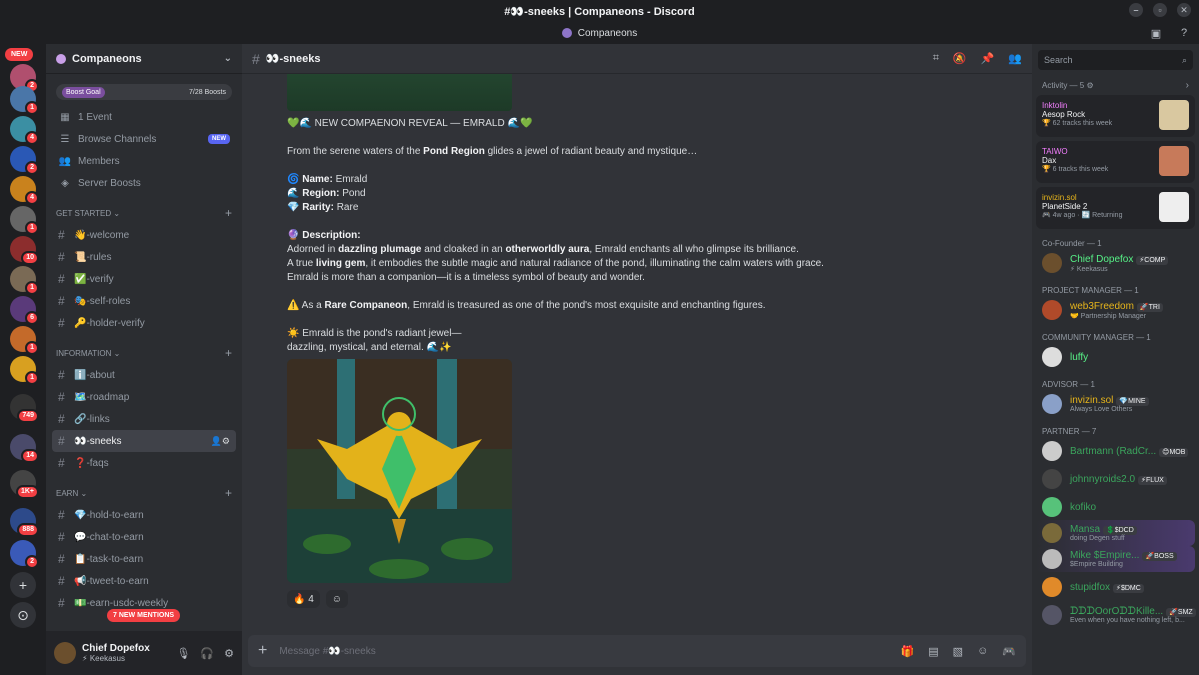  I want to click on server-avatar: 749, so click(24, 408).